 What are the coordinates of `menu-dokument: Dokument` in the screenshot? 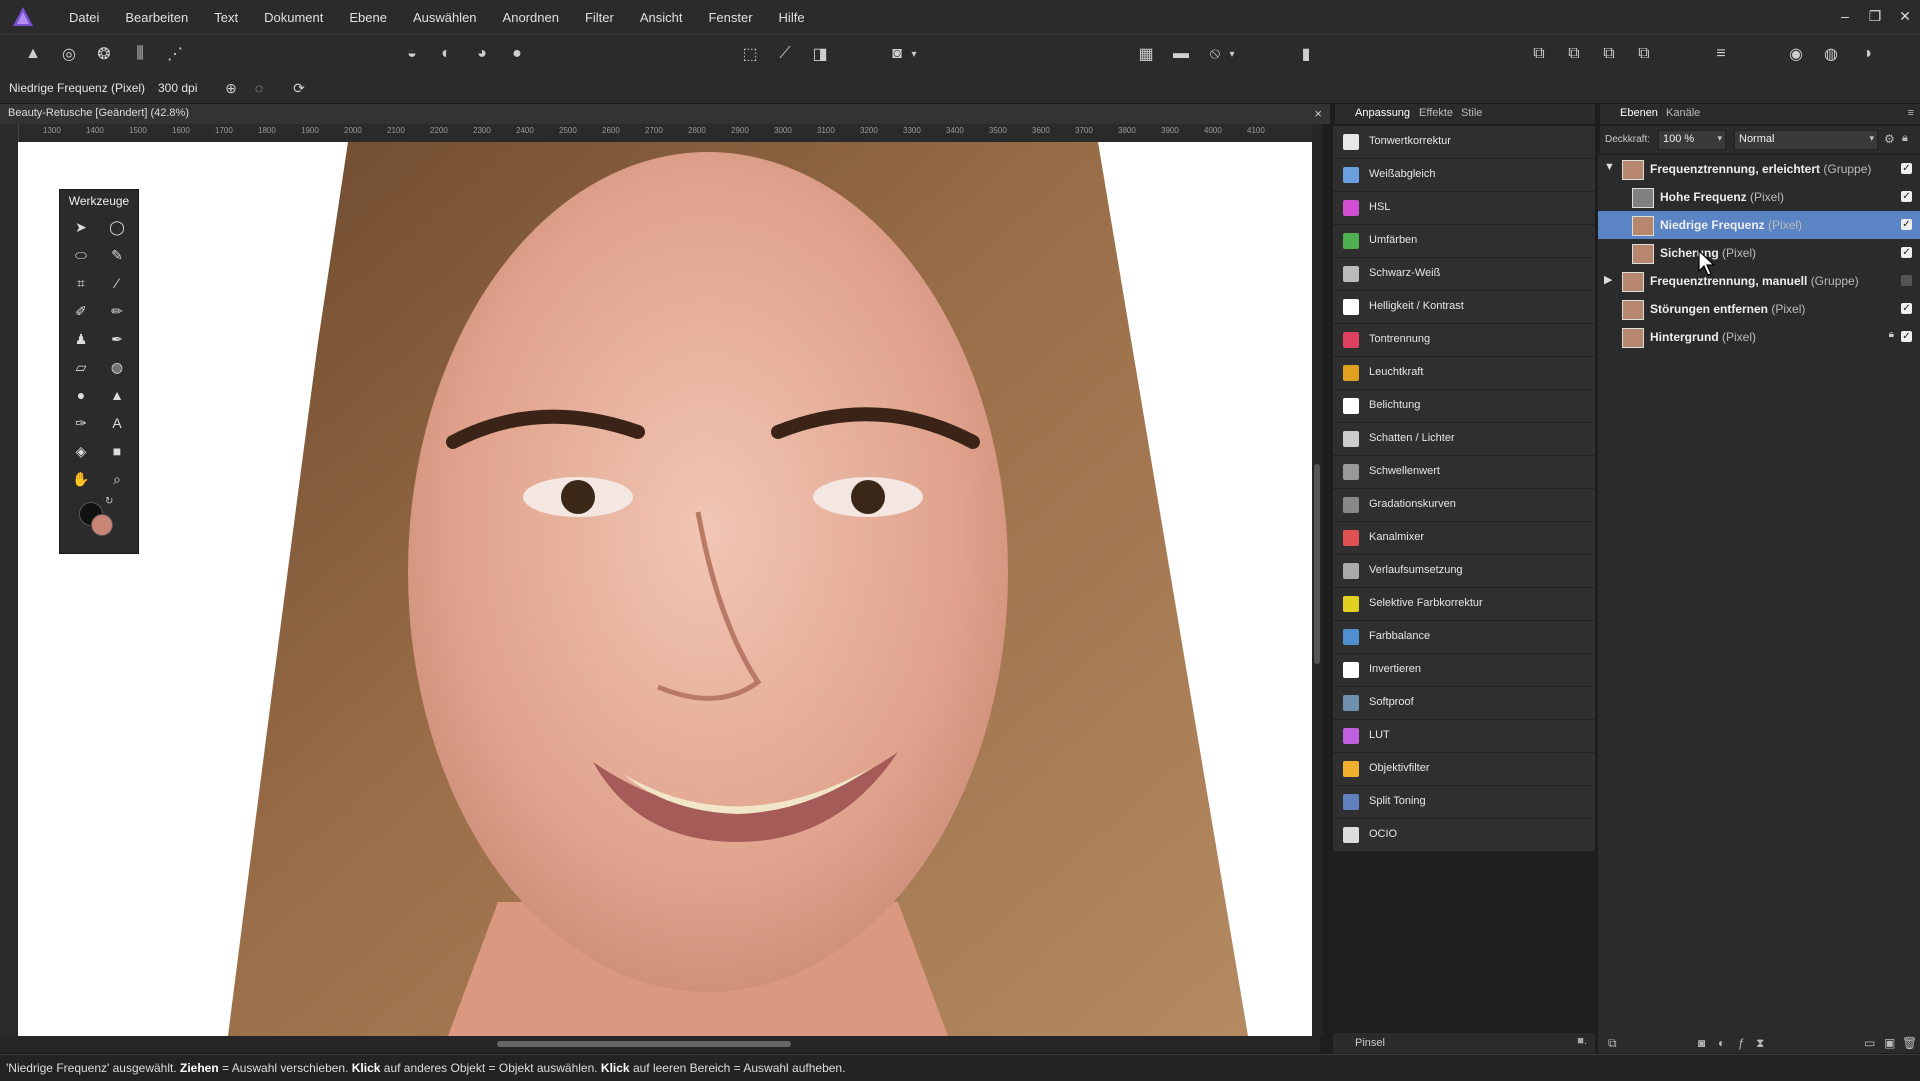 It's located at (293, 17).